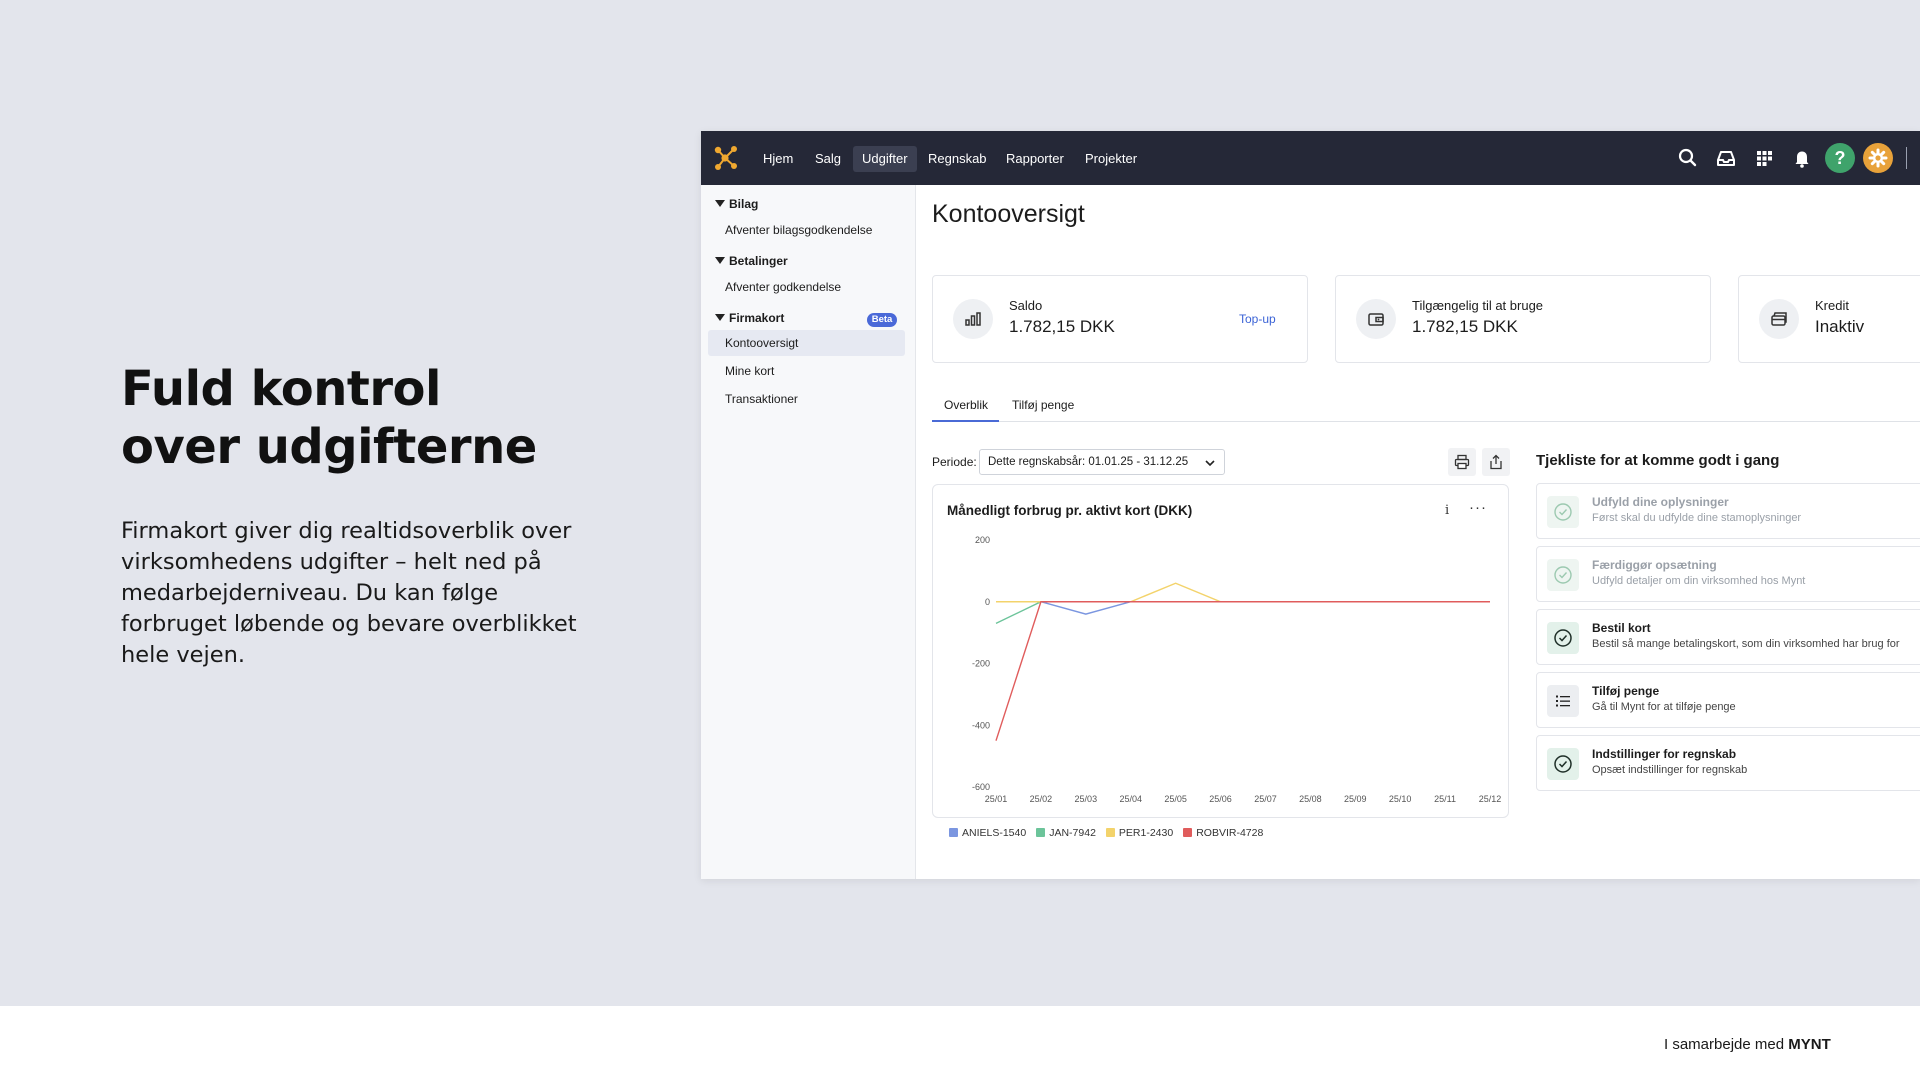  Describe the element at coordinates (1688, 158) in the screenshot. I see `search-icon` at that location.